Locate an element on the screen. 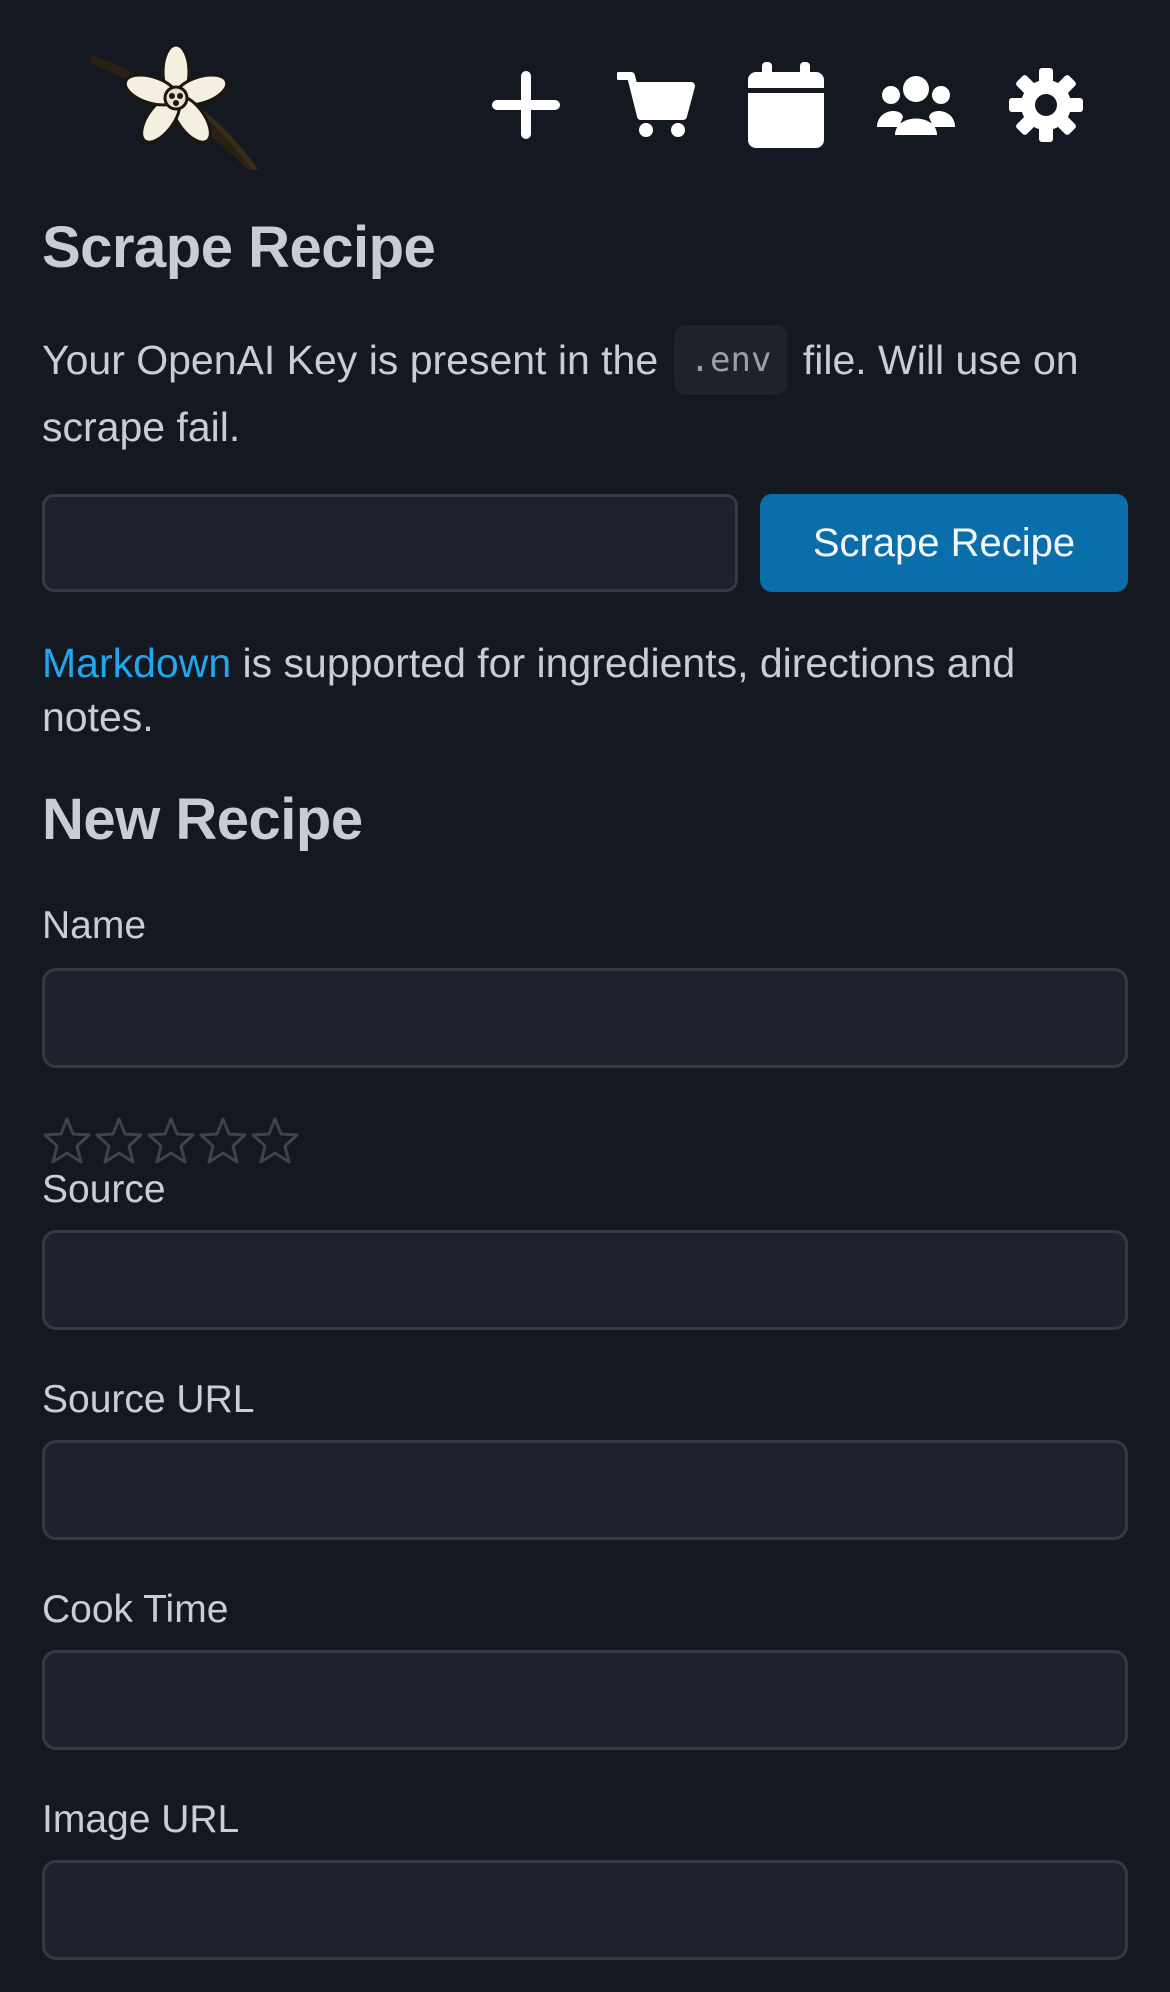 The height and width of the screenshot is (1992, 1170). cart-icon is located at coordinates (656, 104).